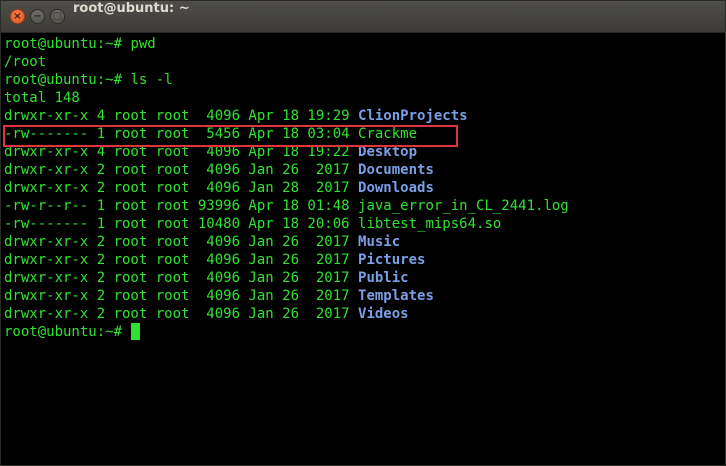 The width and height of the screenshot is (726, 466). I want to click on entry-name: java_error_in_CL_2441.log, so click(463, 206).